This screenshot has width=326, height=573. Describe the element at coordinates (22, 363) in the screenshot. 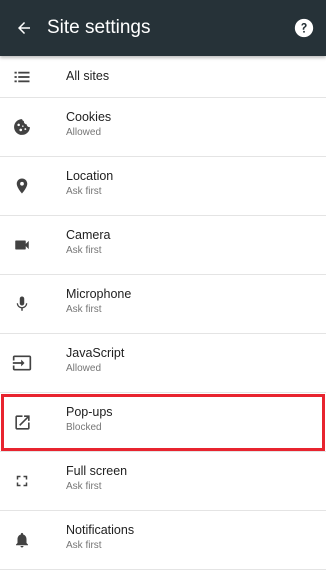

I see `javascript-input-icon` at that location.